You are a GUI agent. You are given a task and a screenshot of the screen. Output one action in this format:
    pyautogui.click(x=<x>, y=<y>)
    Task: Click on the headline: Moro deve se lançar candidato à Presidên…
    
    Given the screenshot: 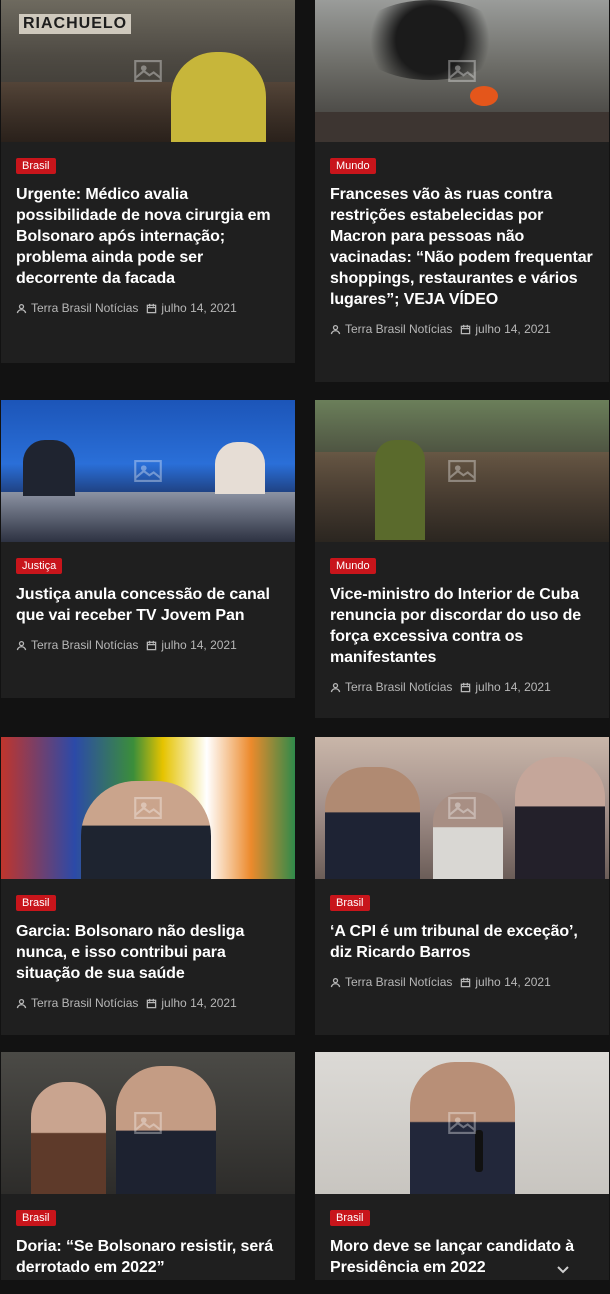 What is the action you would take?
    pyautogui.click(x=462, y=1257)
    